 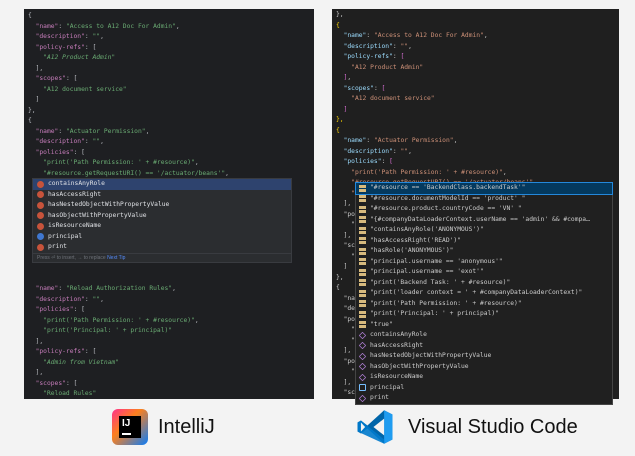 I want to click on suggestion-item: "hasRole('ANONYMOUS')", so click(x=484, y=251).